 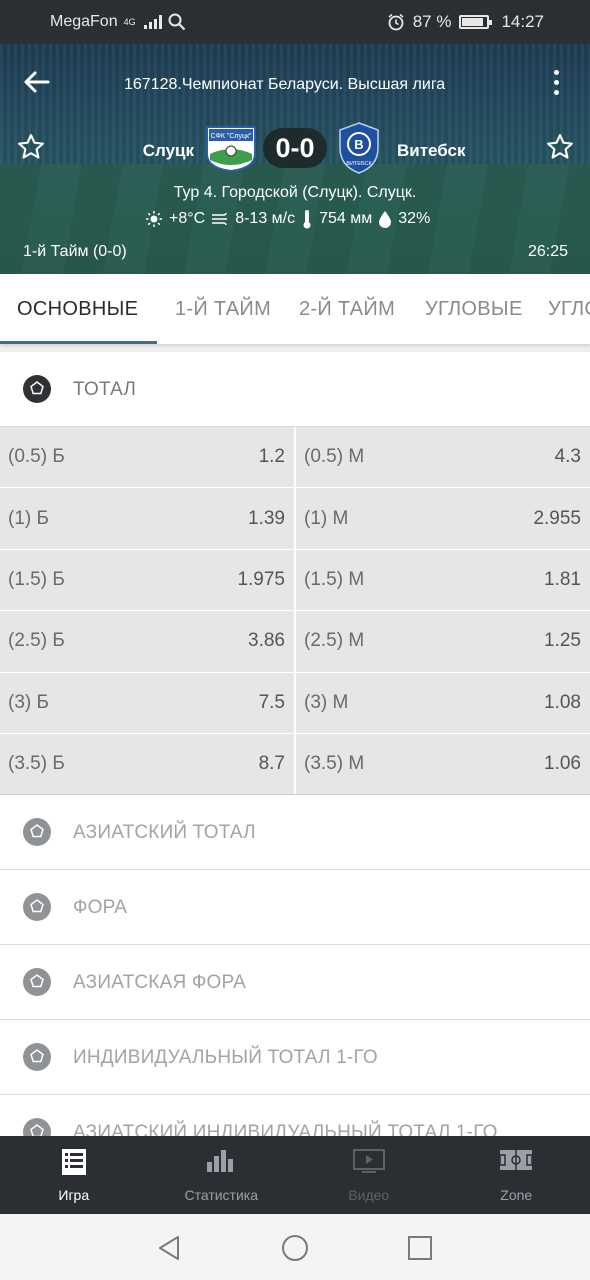 What do you see at coordinates (516, 1160) in the screenshot?
I see `field-zone-icon` at bounding box center [516, 1160].